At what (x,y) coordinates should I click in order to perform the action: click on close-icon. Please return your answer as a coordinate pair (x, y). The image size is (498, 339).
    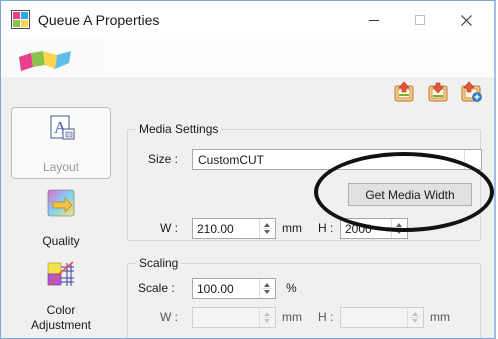
    Looking at the image, I should click on (466, 20).